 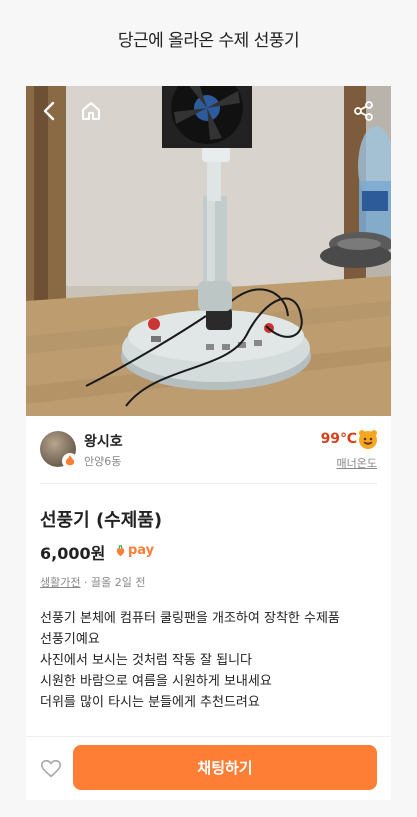 I want to click on listing-time: 끌올 2일 전, so click(x=118, y=582).